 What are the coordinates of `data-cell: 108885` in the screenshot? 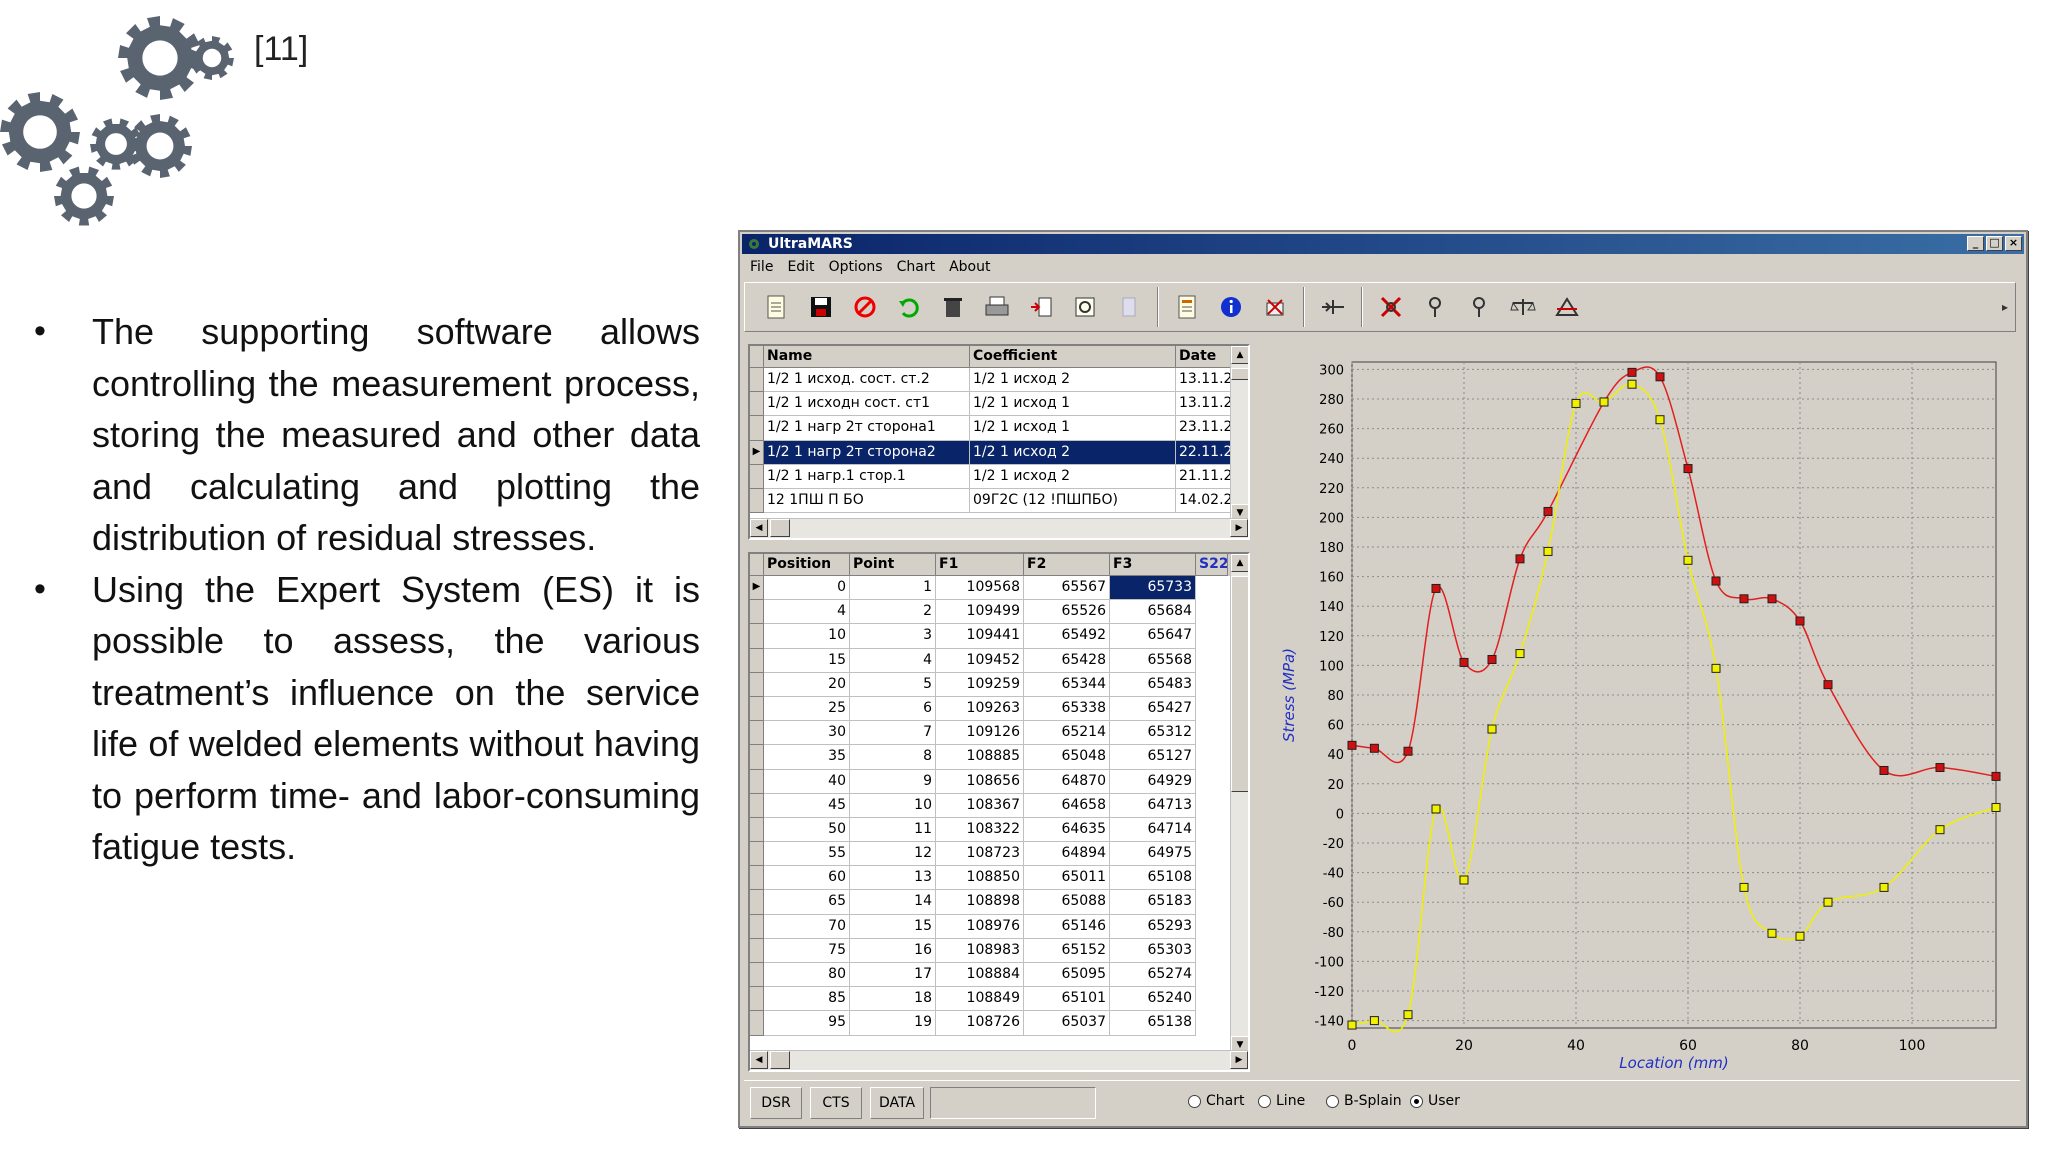 It's located at (980, 757).